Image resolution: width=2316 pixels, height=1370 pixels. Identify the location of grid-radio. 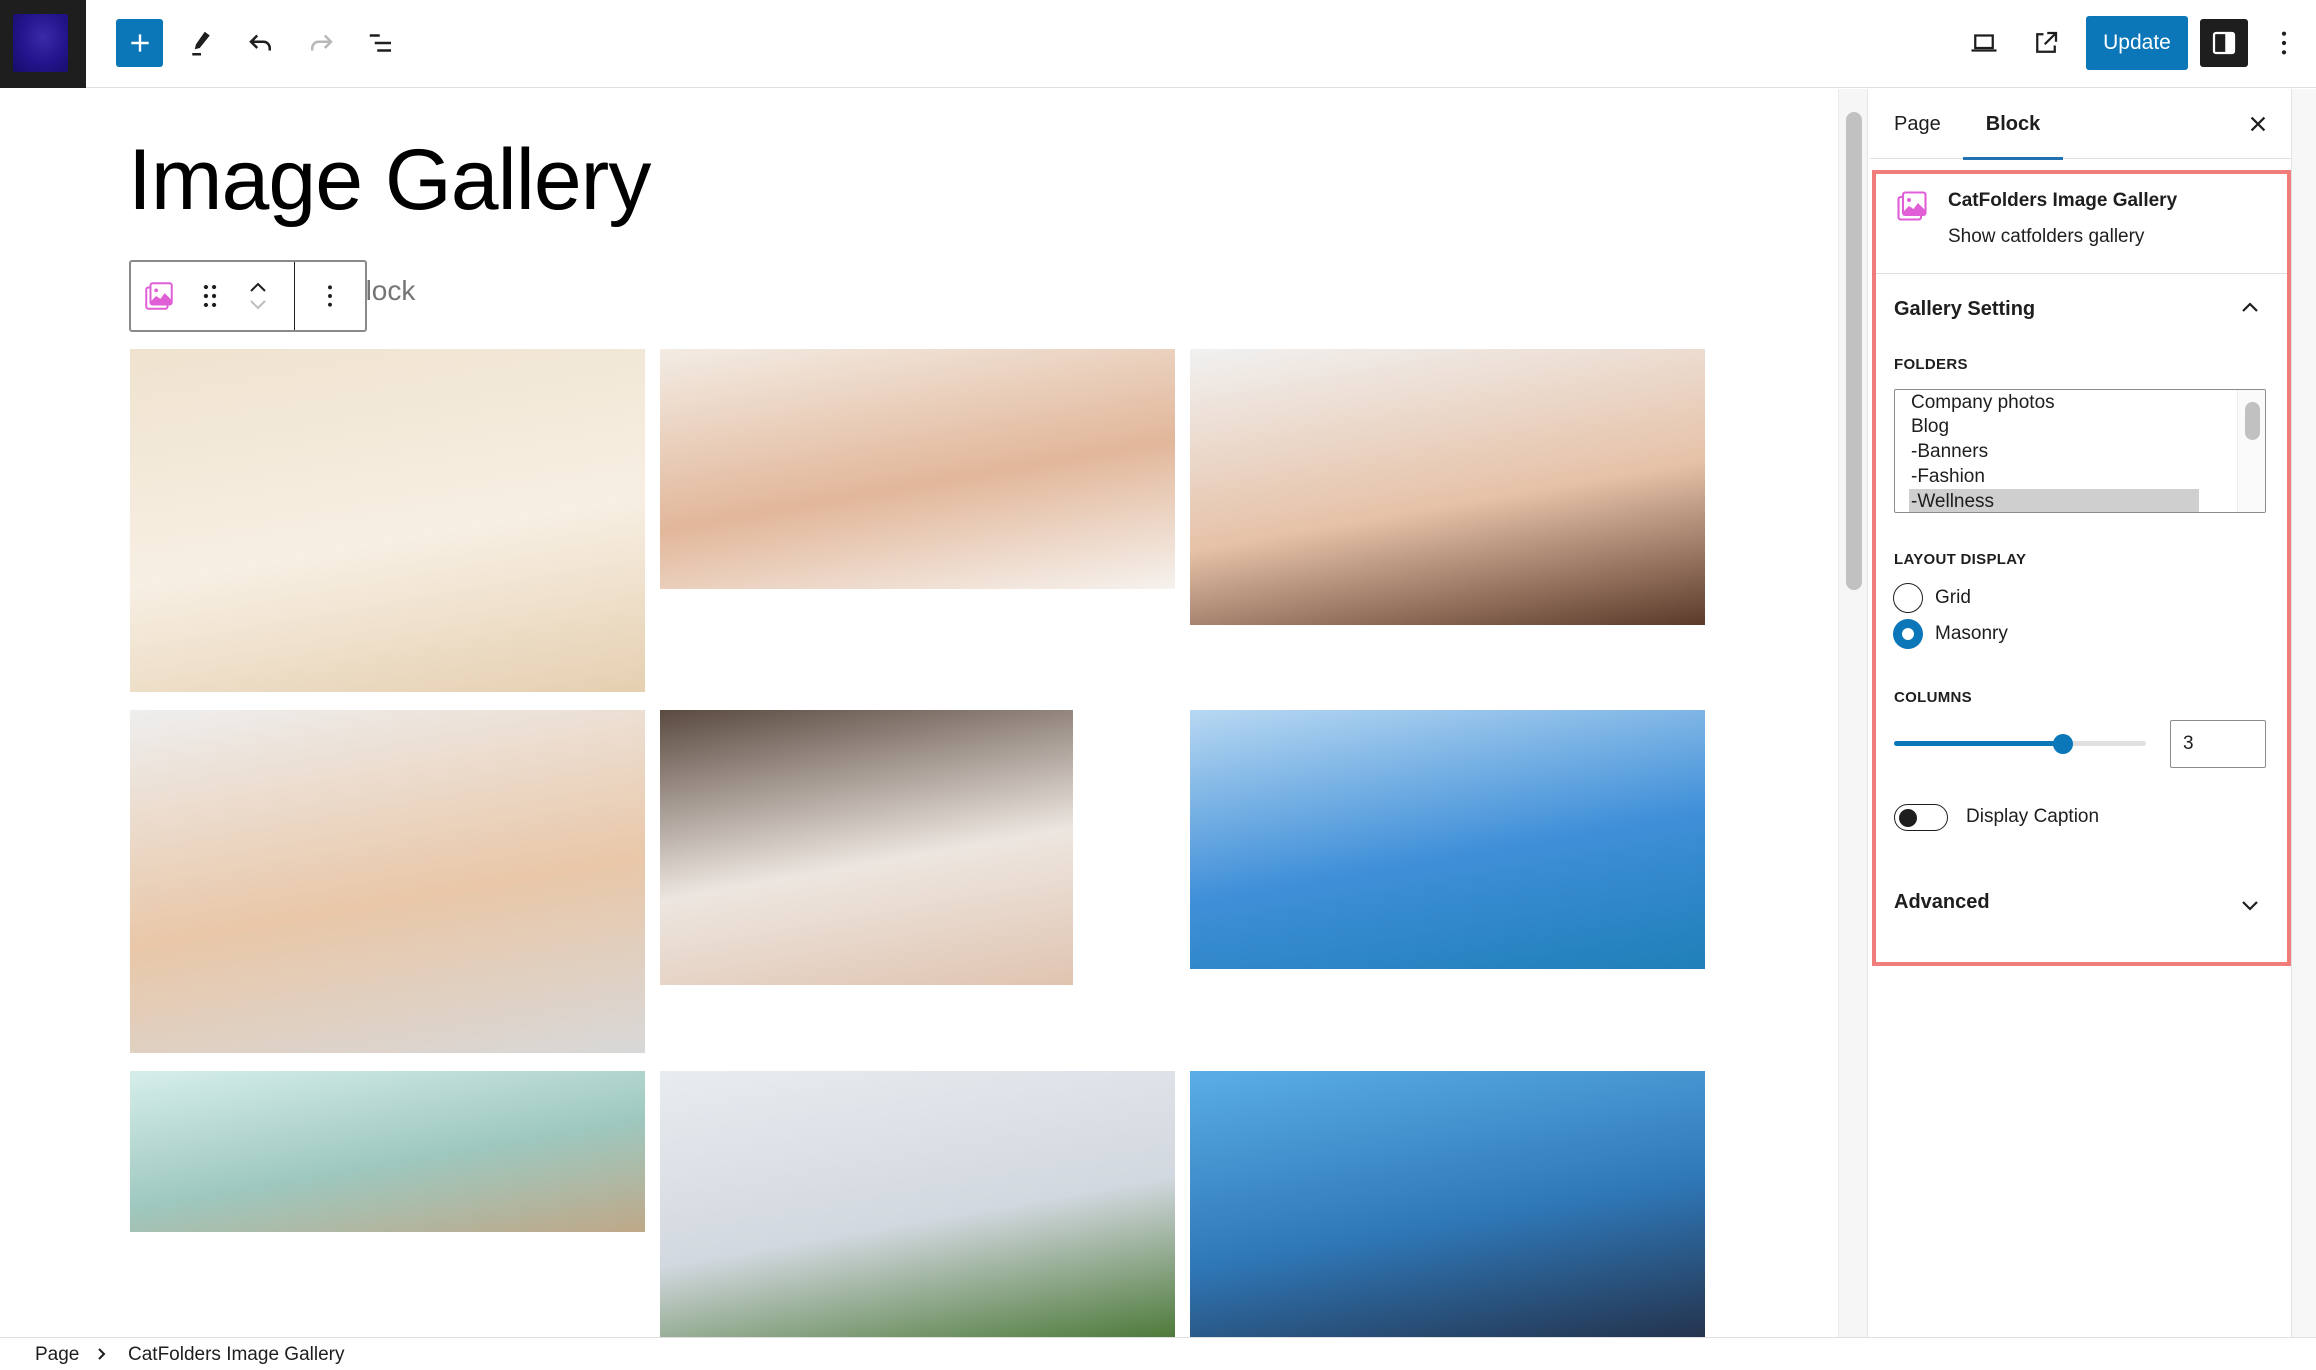
(1908, 598).